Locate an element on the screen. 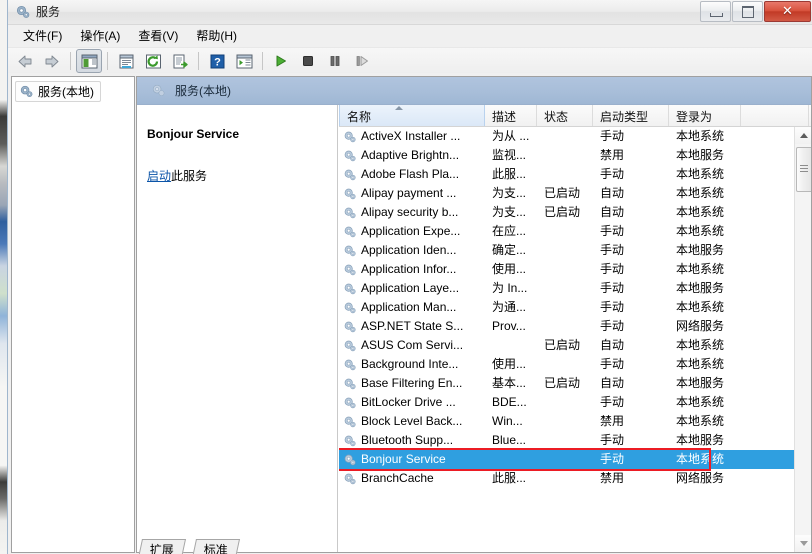  table-row: ASP.NET State S... Prov... 手动 网络服务 is located at coordinates (566, 326).